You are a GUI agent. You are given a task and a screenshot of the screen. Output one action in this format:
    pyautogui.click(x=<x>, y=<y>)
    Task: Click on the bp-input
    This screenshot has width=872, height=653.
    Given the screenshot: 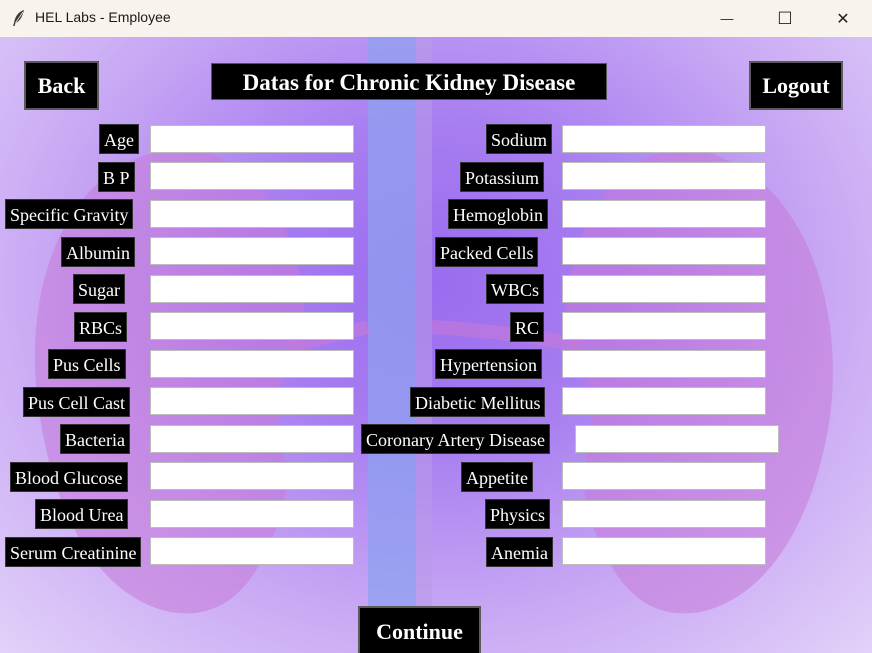 What is the action you would take?
    pyautogui.click(x=252, y=176)
    